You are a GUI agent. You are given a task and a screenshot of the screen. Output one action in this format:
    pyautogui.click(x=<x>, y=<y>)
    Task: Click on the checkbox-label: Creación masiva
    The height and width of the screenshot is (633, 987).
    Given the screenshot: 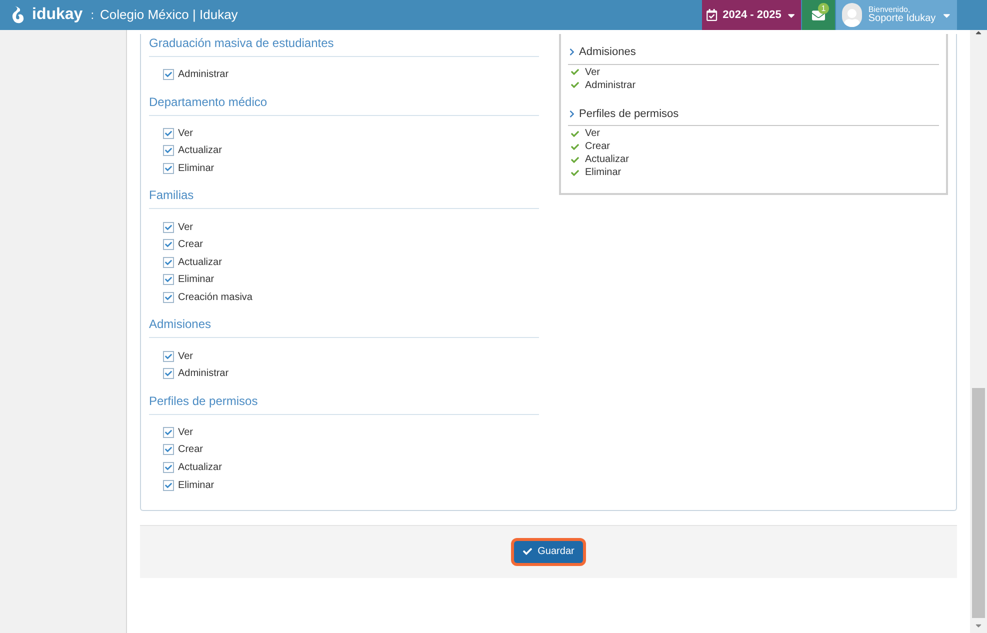 What is the action you would take?
    pyautogui.click(x=215, y=298)
    